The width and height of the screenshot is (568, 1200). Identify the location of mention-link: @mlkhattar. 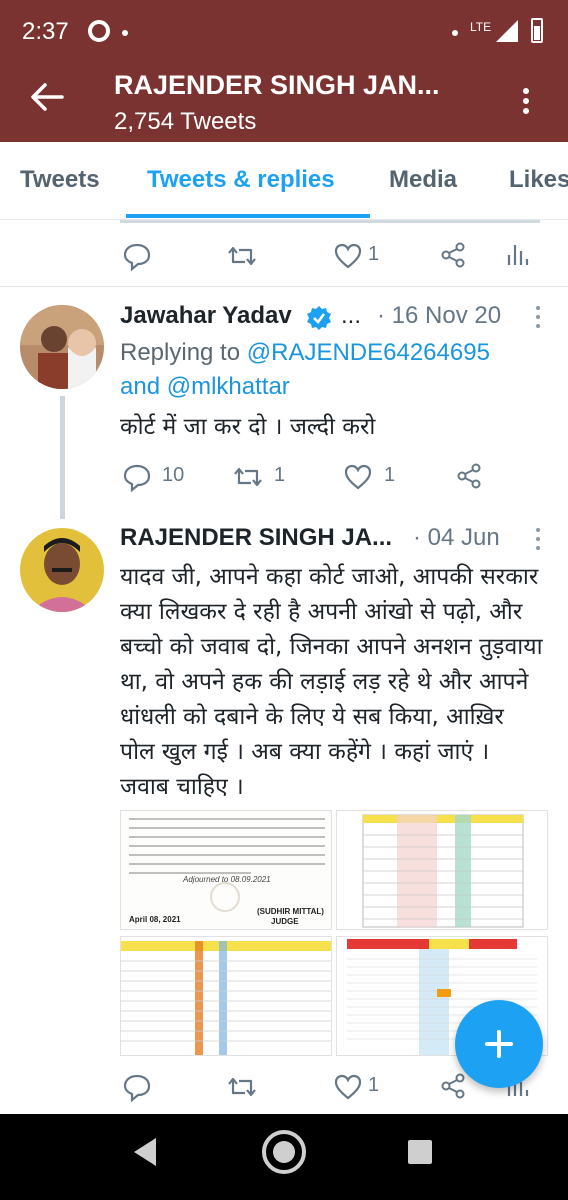
(228, 386).